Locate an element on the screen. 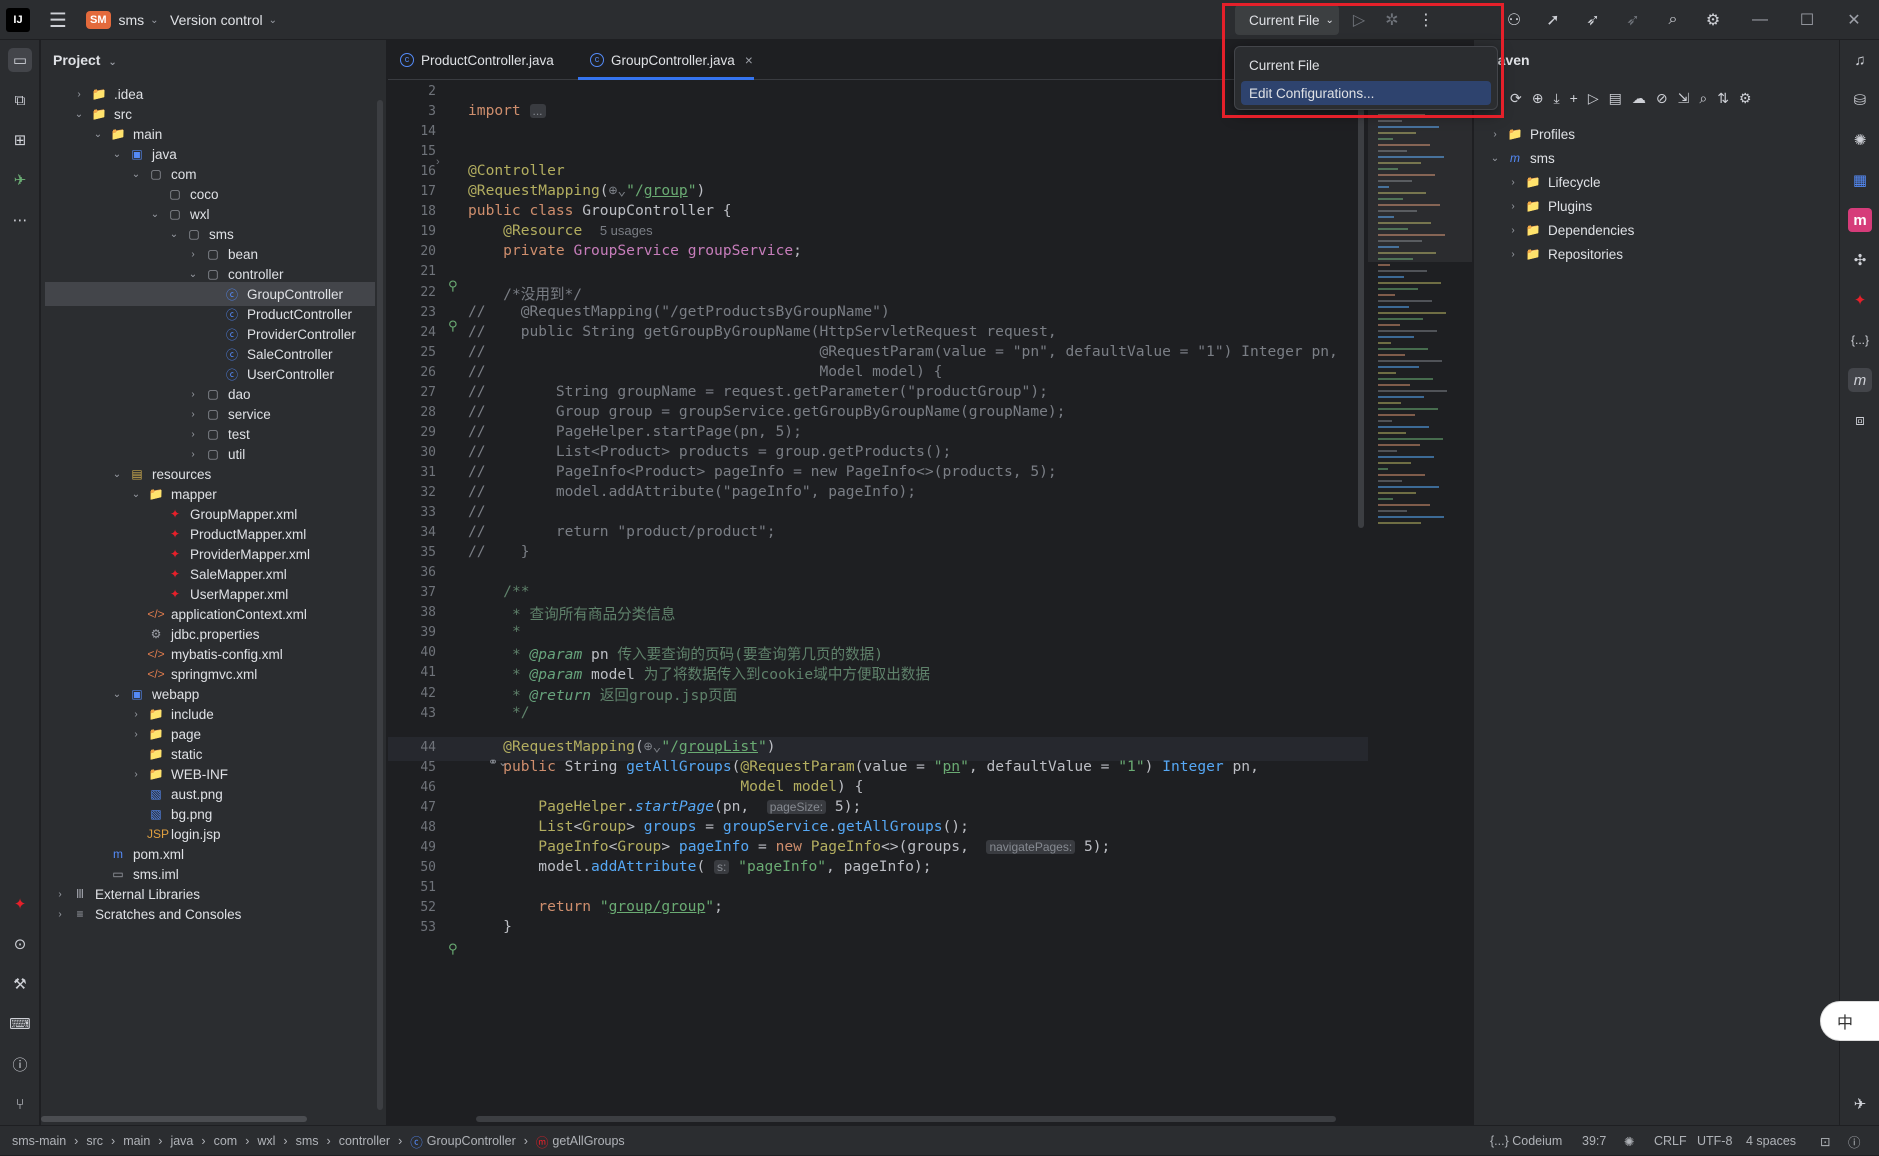 This screenshot has height=1156, width=1879. code-line: * @return 返回group.jsp页面 is located at coordinates (602, 694).